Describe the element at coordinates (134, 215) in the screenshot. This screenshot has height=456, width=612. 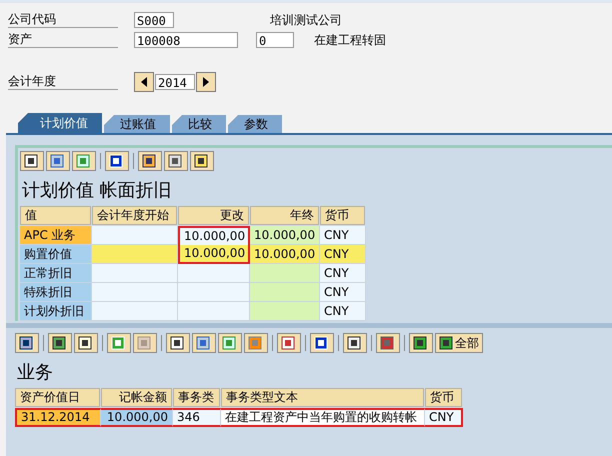
I see `column-header: 会计年度开始` at that location.